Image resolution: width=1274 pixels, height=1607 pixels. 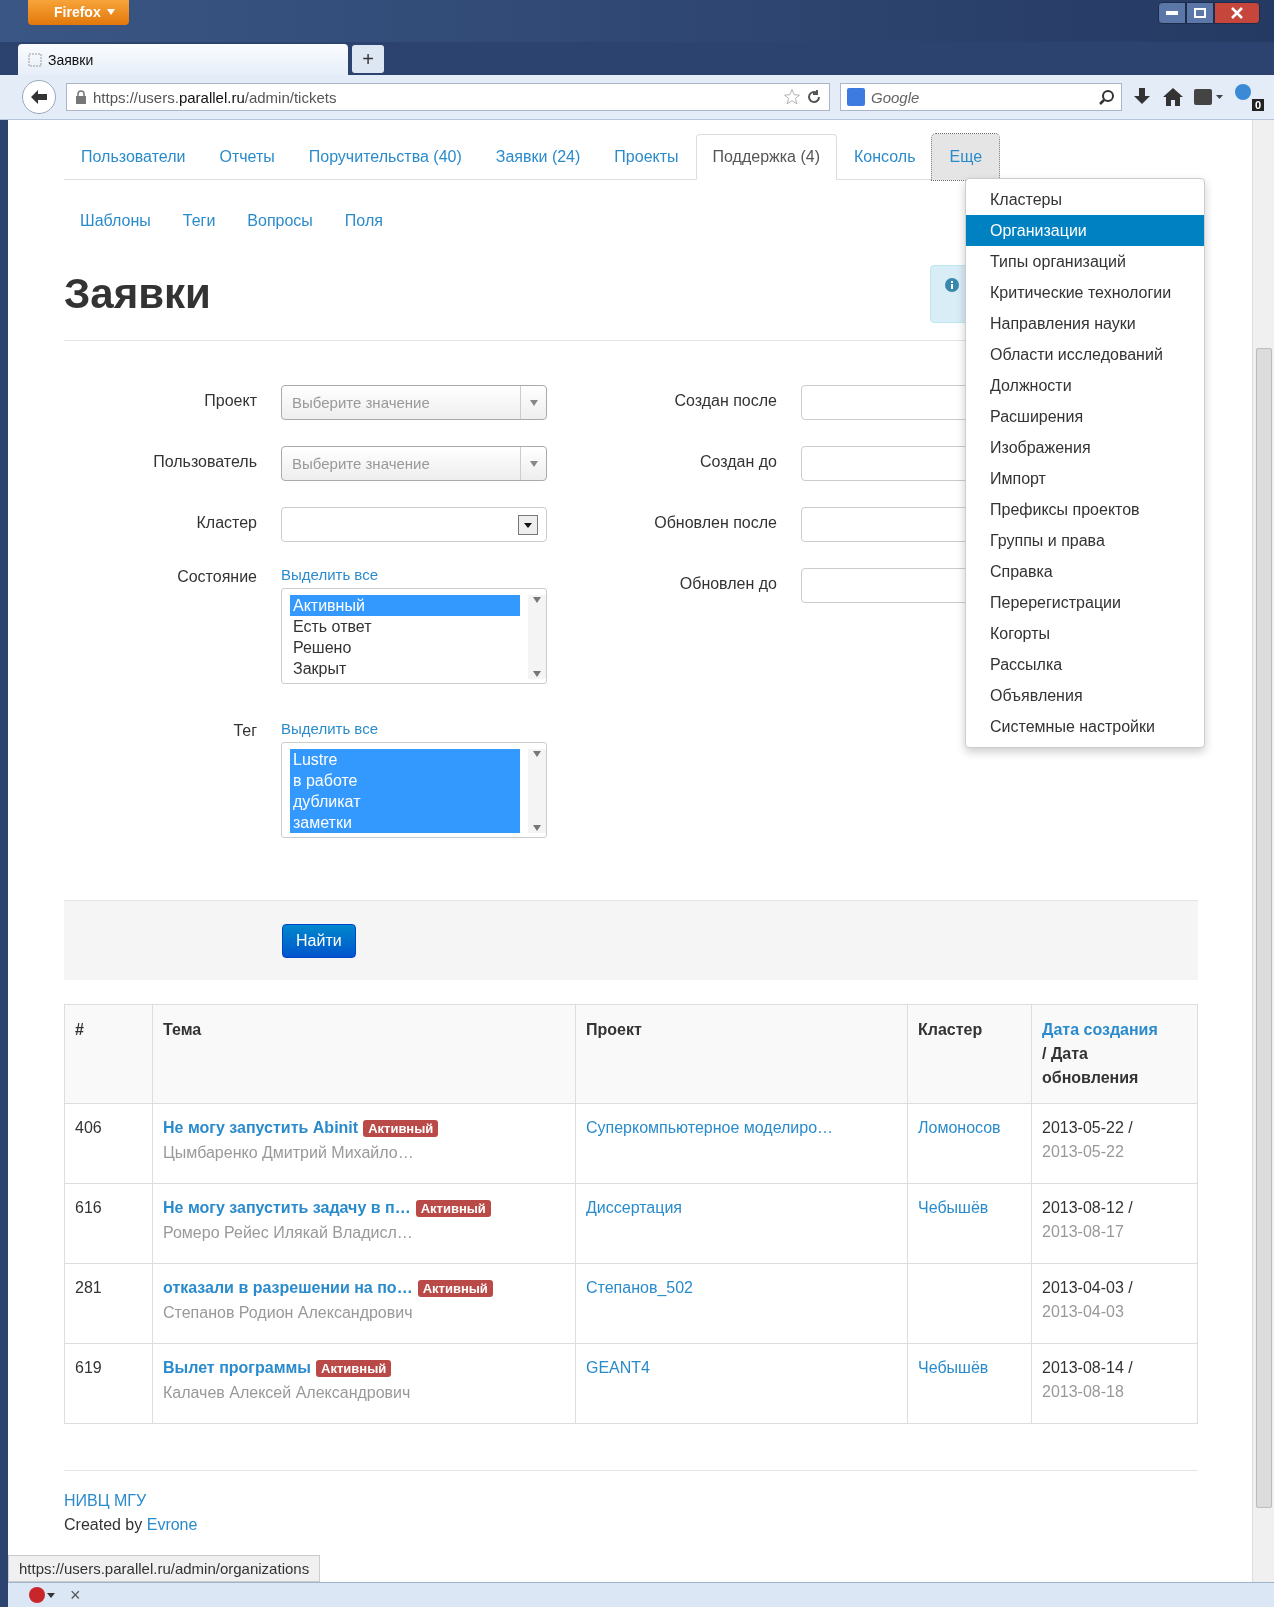 What do you see at coordinates (959, 1127) in the screenshot?
I see `cluster-link: Ломоносов` at bounding box center [959, 1127].